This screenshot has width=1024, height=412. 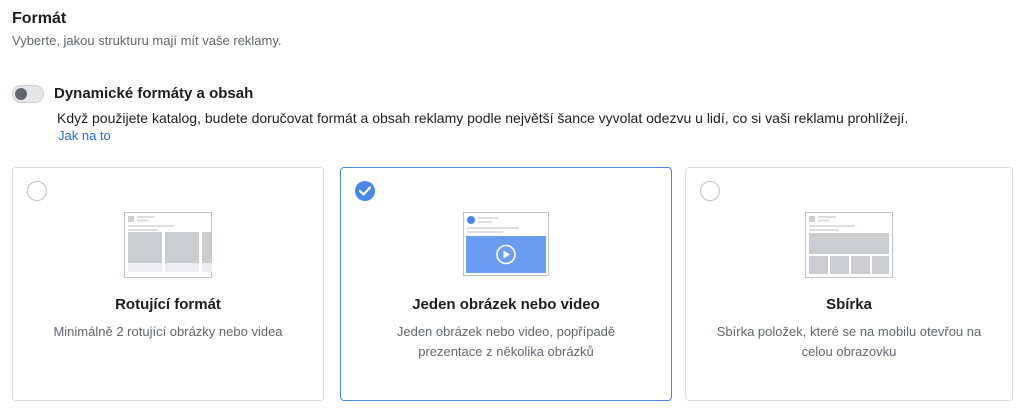 I want to click on format-radio-single-image-video, so click(x=365, y=191).